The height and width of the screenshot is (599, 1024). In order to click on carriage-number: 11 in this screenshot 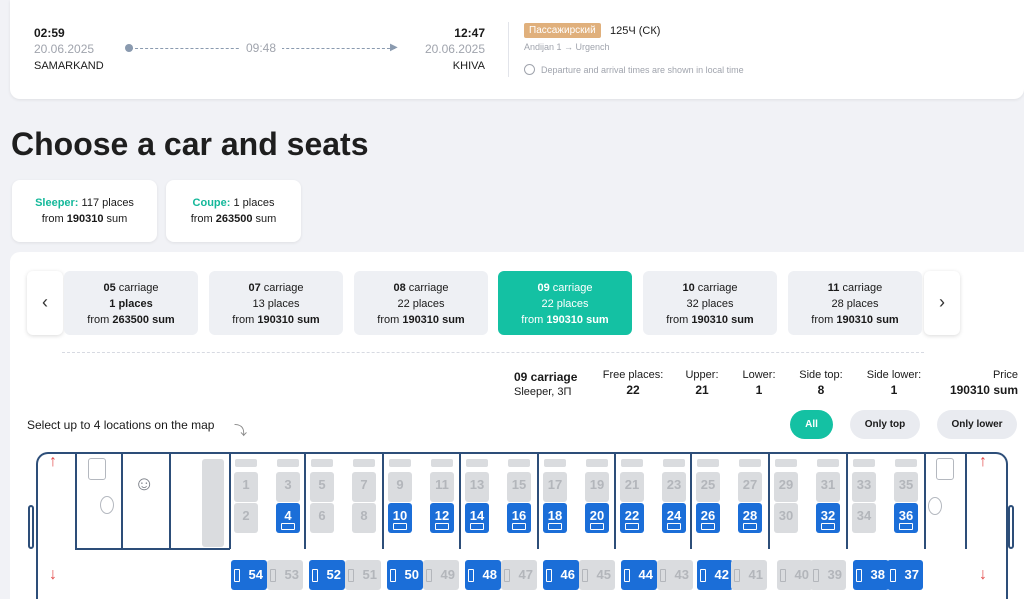, I will do `click(833, 288)`.